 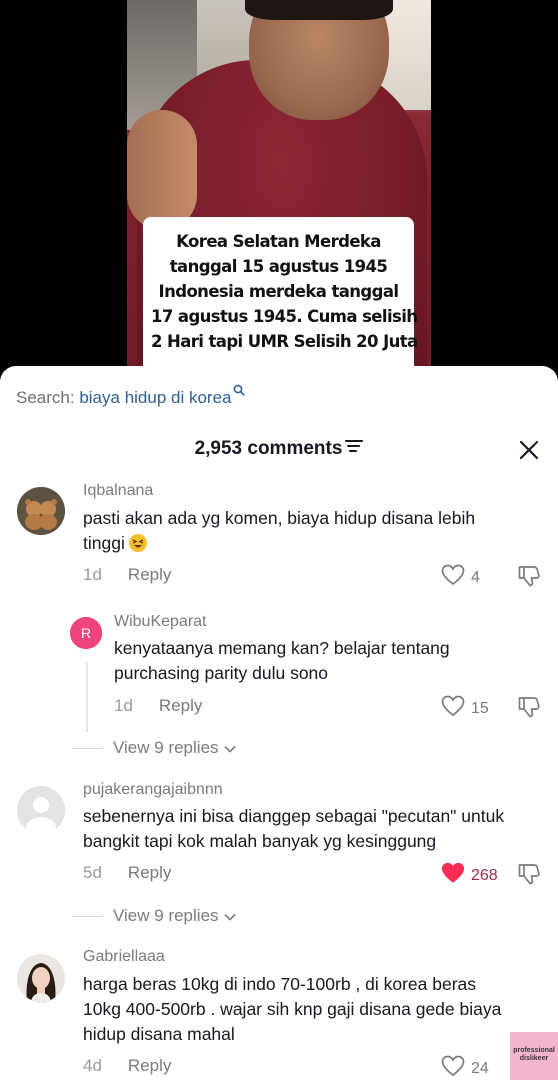 I want to click on like-button: 268, so click(x=469, y=875).